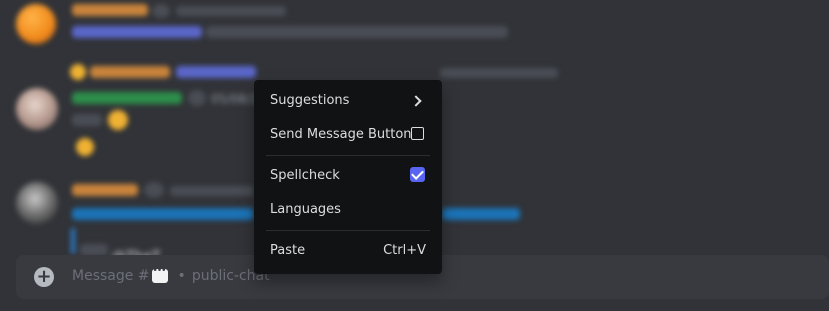  What do you see at coordinates (499, 73) in the screenshot?
I see `reply-text` at bounding box center [499, 73].